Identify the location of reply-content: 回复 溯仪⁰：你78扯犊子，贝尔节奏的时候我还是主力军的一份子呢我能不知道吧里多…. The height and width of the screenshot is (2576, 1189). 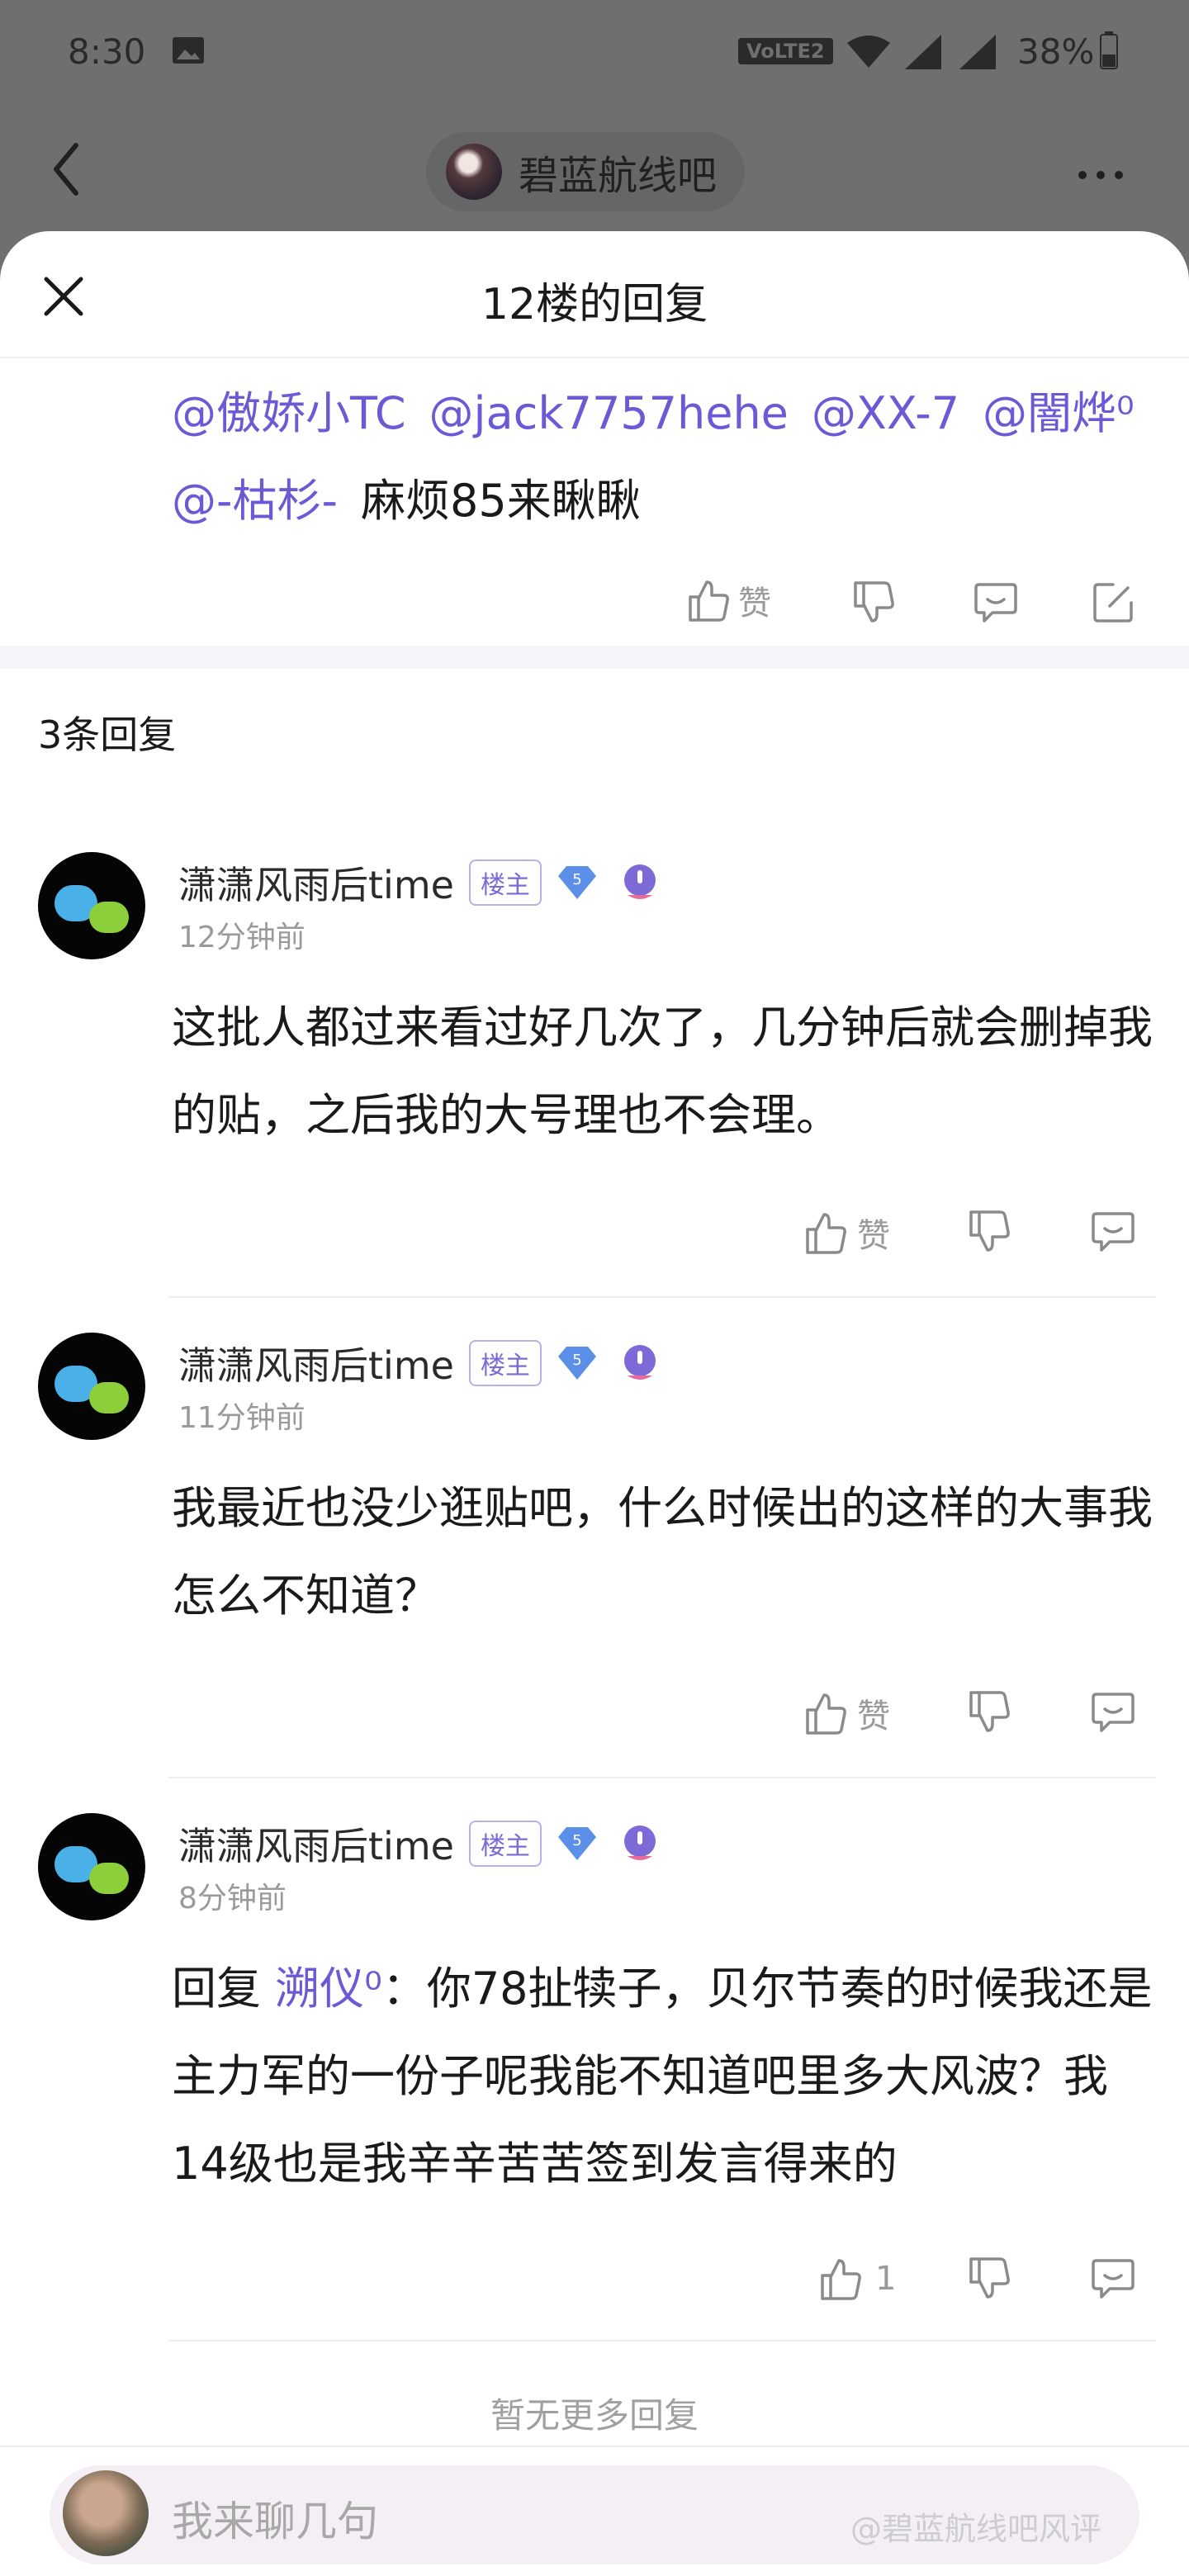
(667, 2076).